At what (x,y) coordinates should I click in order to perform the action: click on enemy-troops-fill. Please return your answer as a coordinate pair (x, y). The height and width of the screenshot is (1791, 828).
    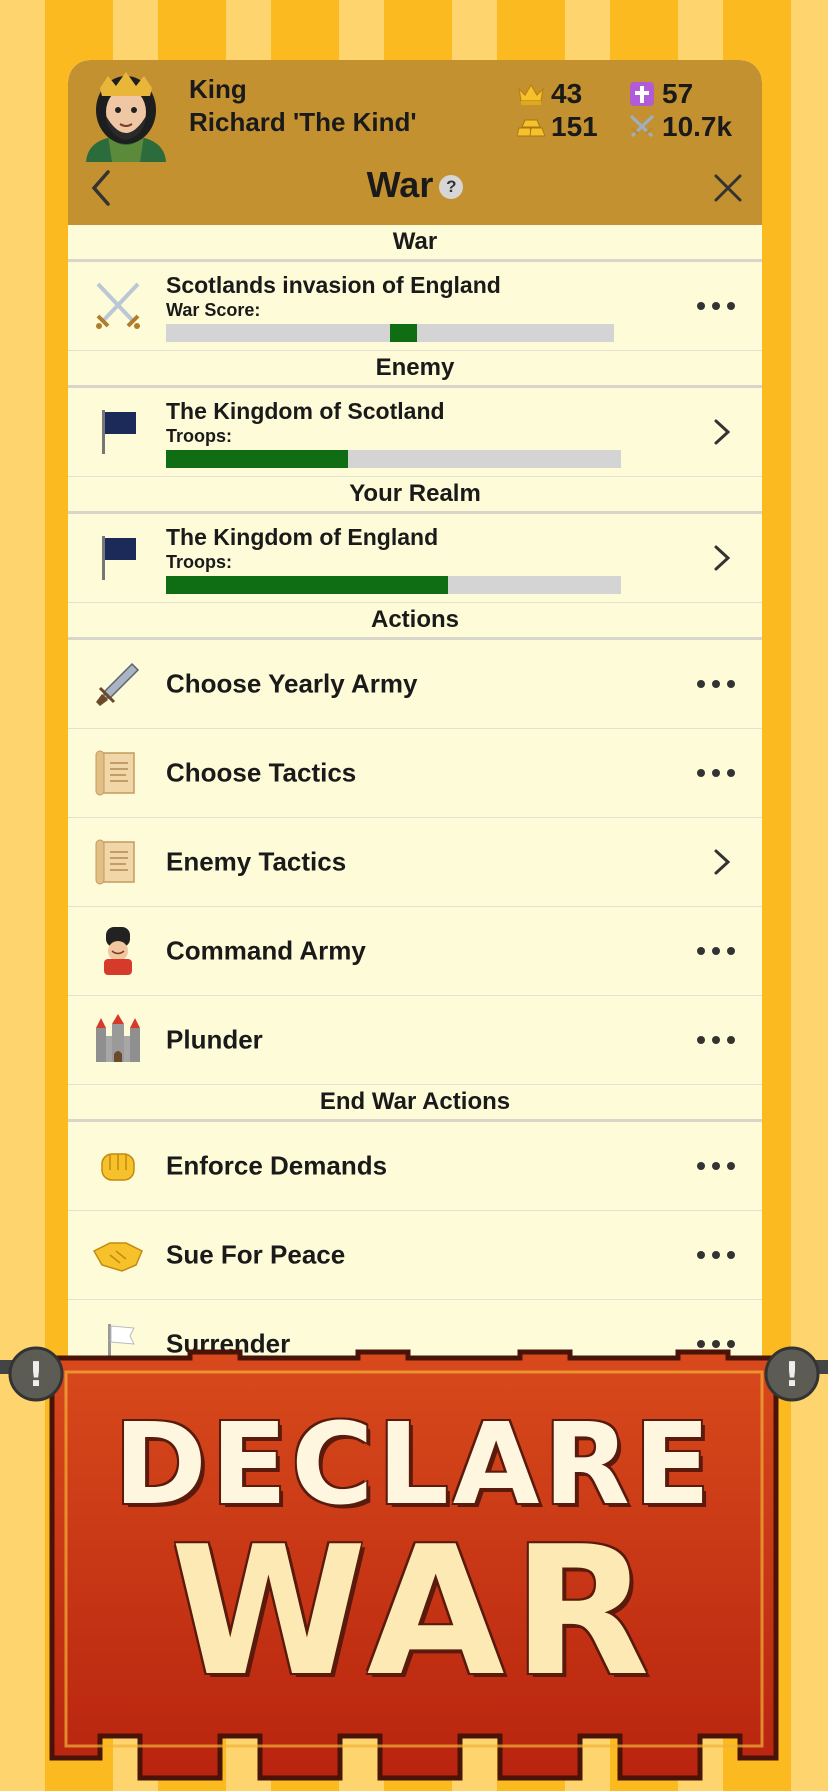
    Looking at the image, I should click on (257, 459).